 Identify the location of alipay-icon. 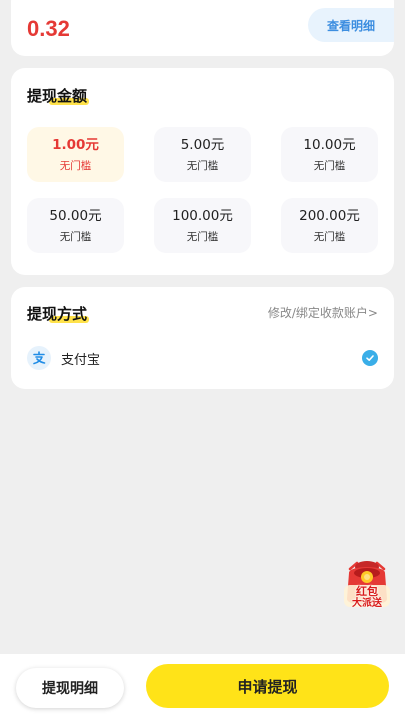
(39, 358).